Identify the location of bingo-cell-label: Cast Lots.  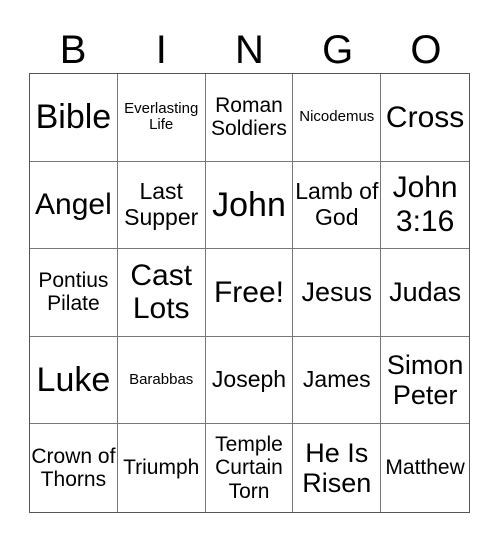
(161, 292).